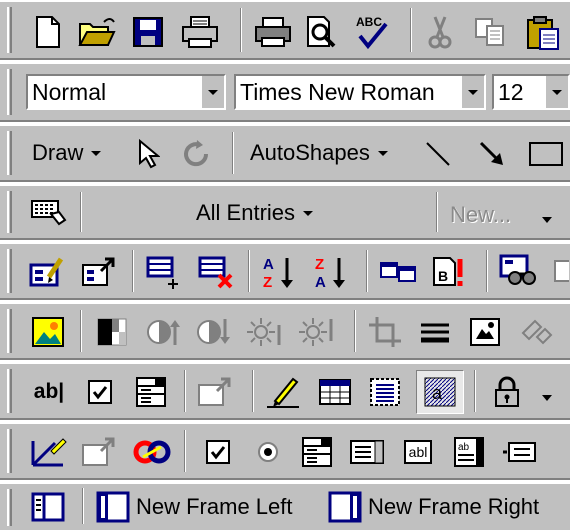 This screenshot has width=570, height=530. I want to click on drawing-toolbar: Draw AutoShapes, so click(285, 153).